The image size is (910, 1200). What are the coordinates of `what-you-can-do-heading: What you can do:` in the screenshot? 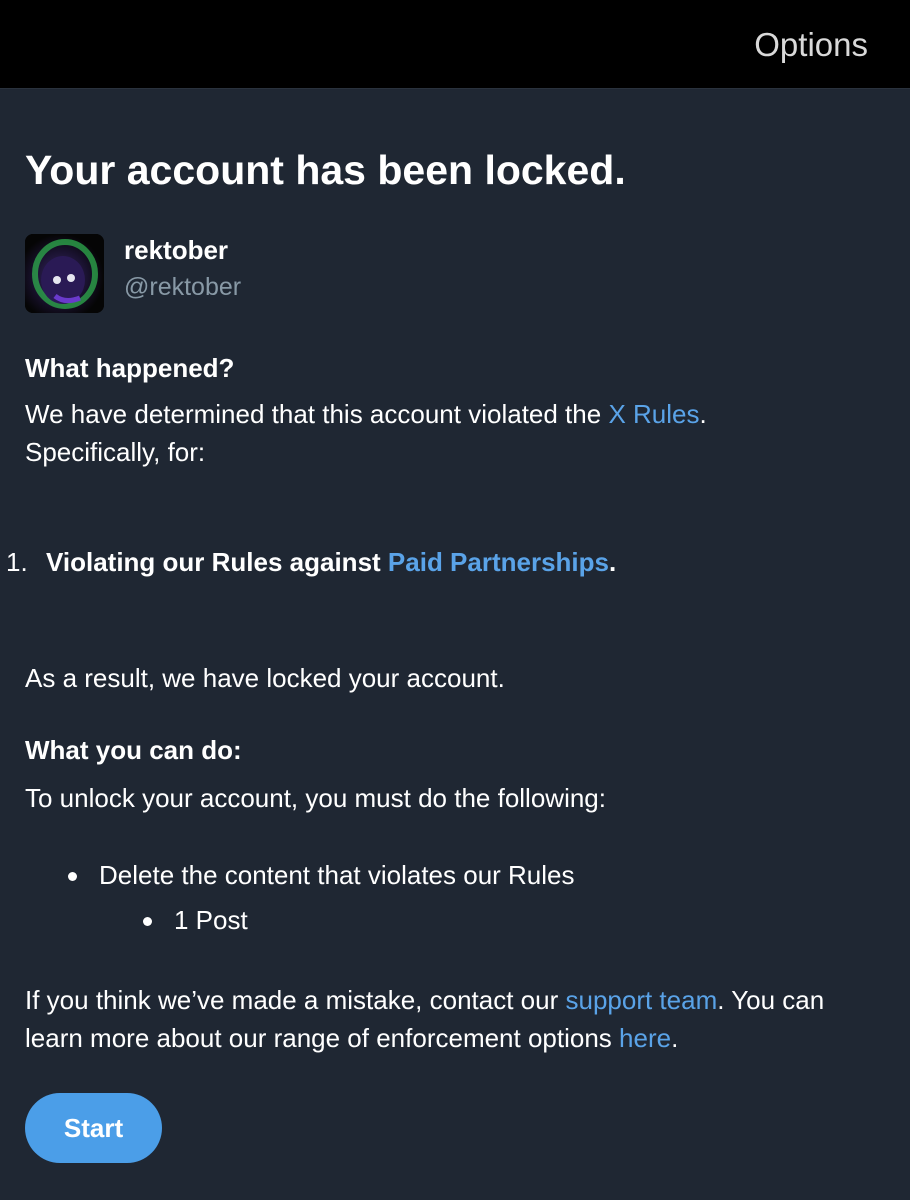 It's located at (133, 750).